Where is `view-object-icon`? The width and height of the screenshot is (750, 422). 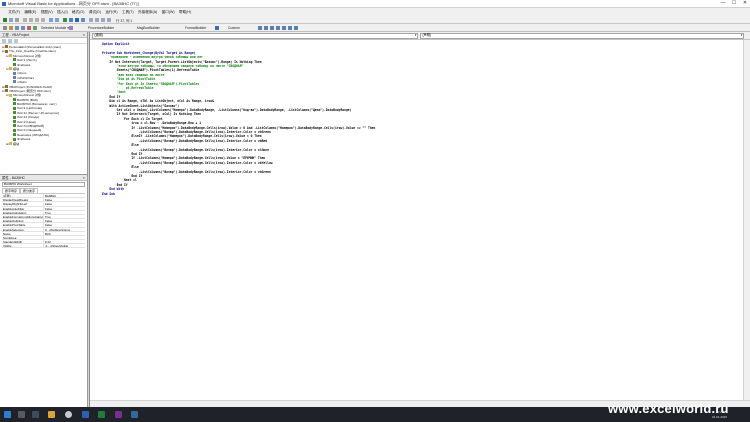
view-object-icon is located at coordinates (10, 41).